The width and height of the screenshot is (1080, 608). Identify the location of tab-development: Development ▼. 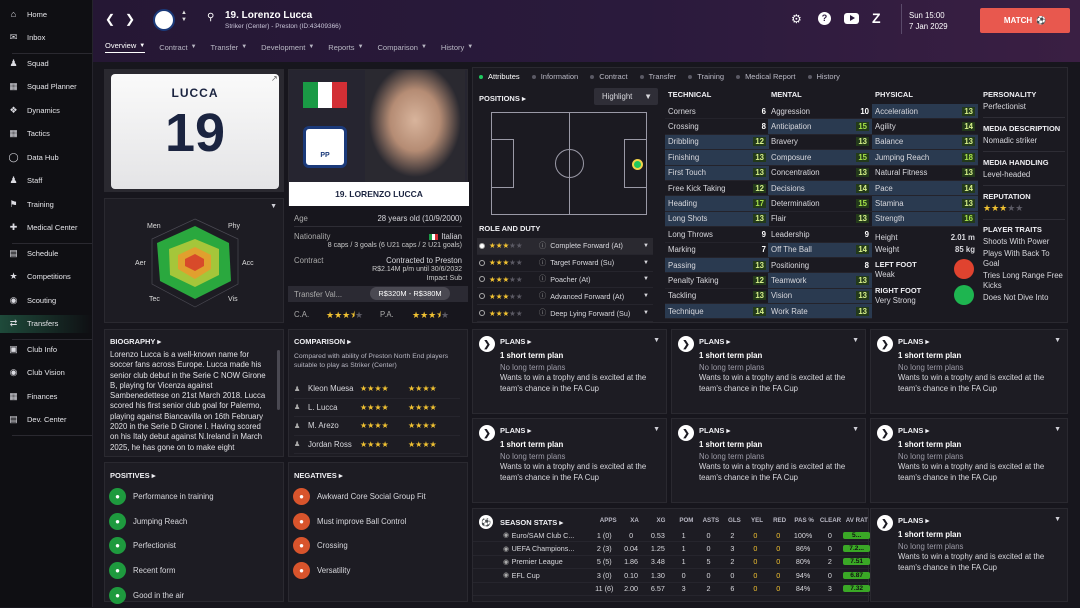
(287, 47).